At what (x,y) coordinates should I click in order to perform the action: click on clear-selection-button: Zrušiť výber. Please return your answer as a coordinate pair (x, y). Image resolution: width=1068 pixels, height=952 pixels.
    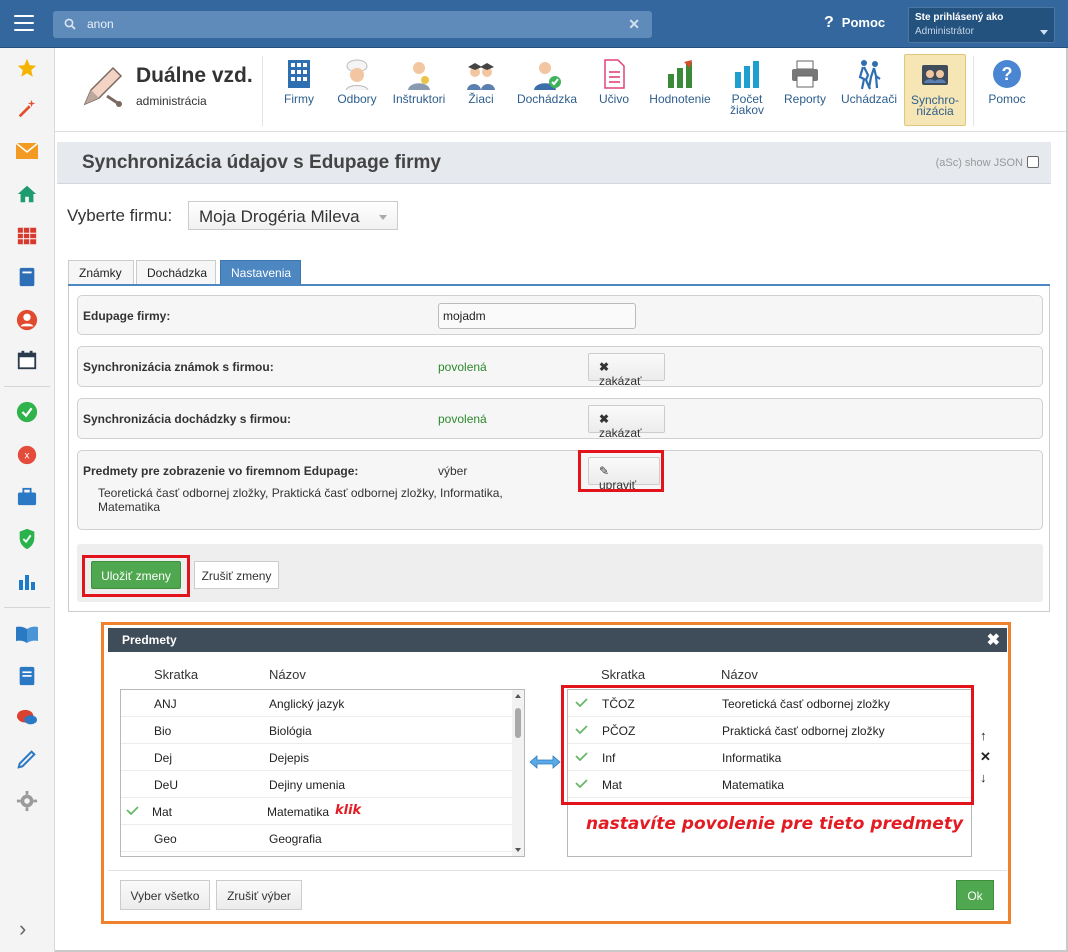
    Looking at the image, I should click on (259, 895).